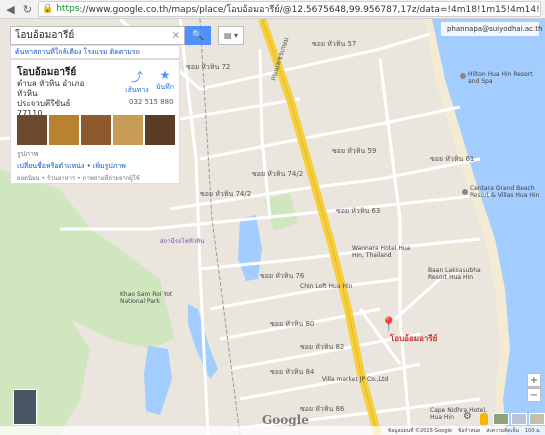 This screenshot has height=435, width=545. Describe the element at coordinates (285, 420) in the screenshot. I see `google-logo: Google` at that location.